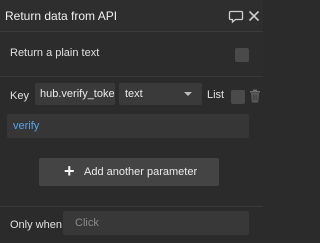 This screenshot has height=243, width=320. Describe the element at coordinates (36, 225) in the screenshot. I see `only-when-label: Only when` at that location.